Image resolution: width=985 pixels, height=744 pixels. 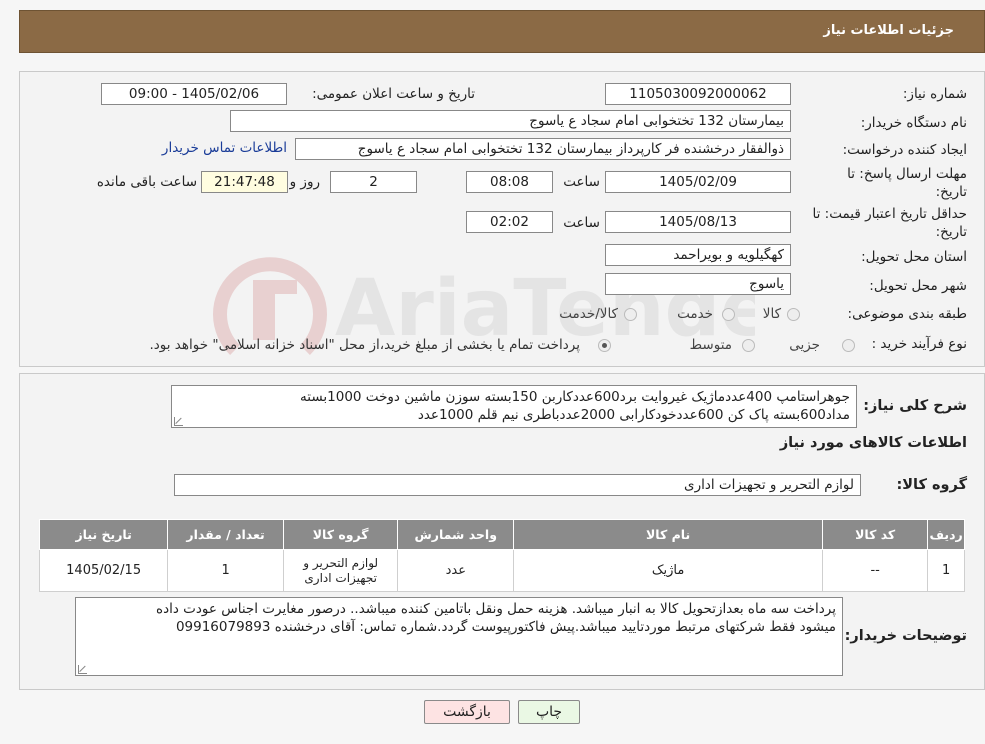 What do you see at coordinates (373, 182) in the screenshot?
I see `deadline-days-field: 2` at bounding box center [373, 182].